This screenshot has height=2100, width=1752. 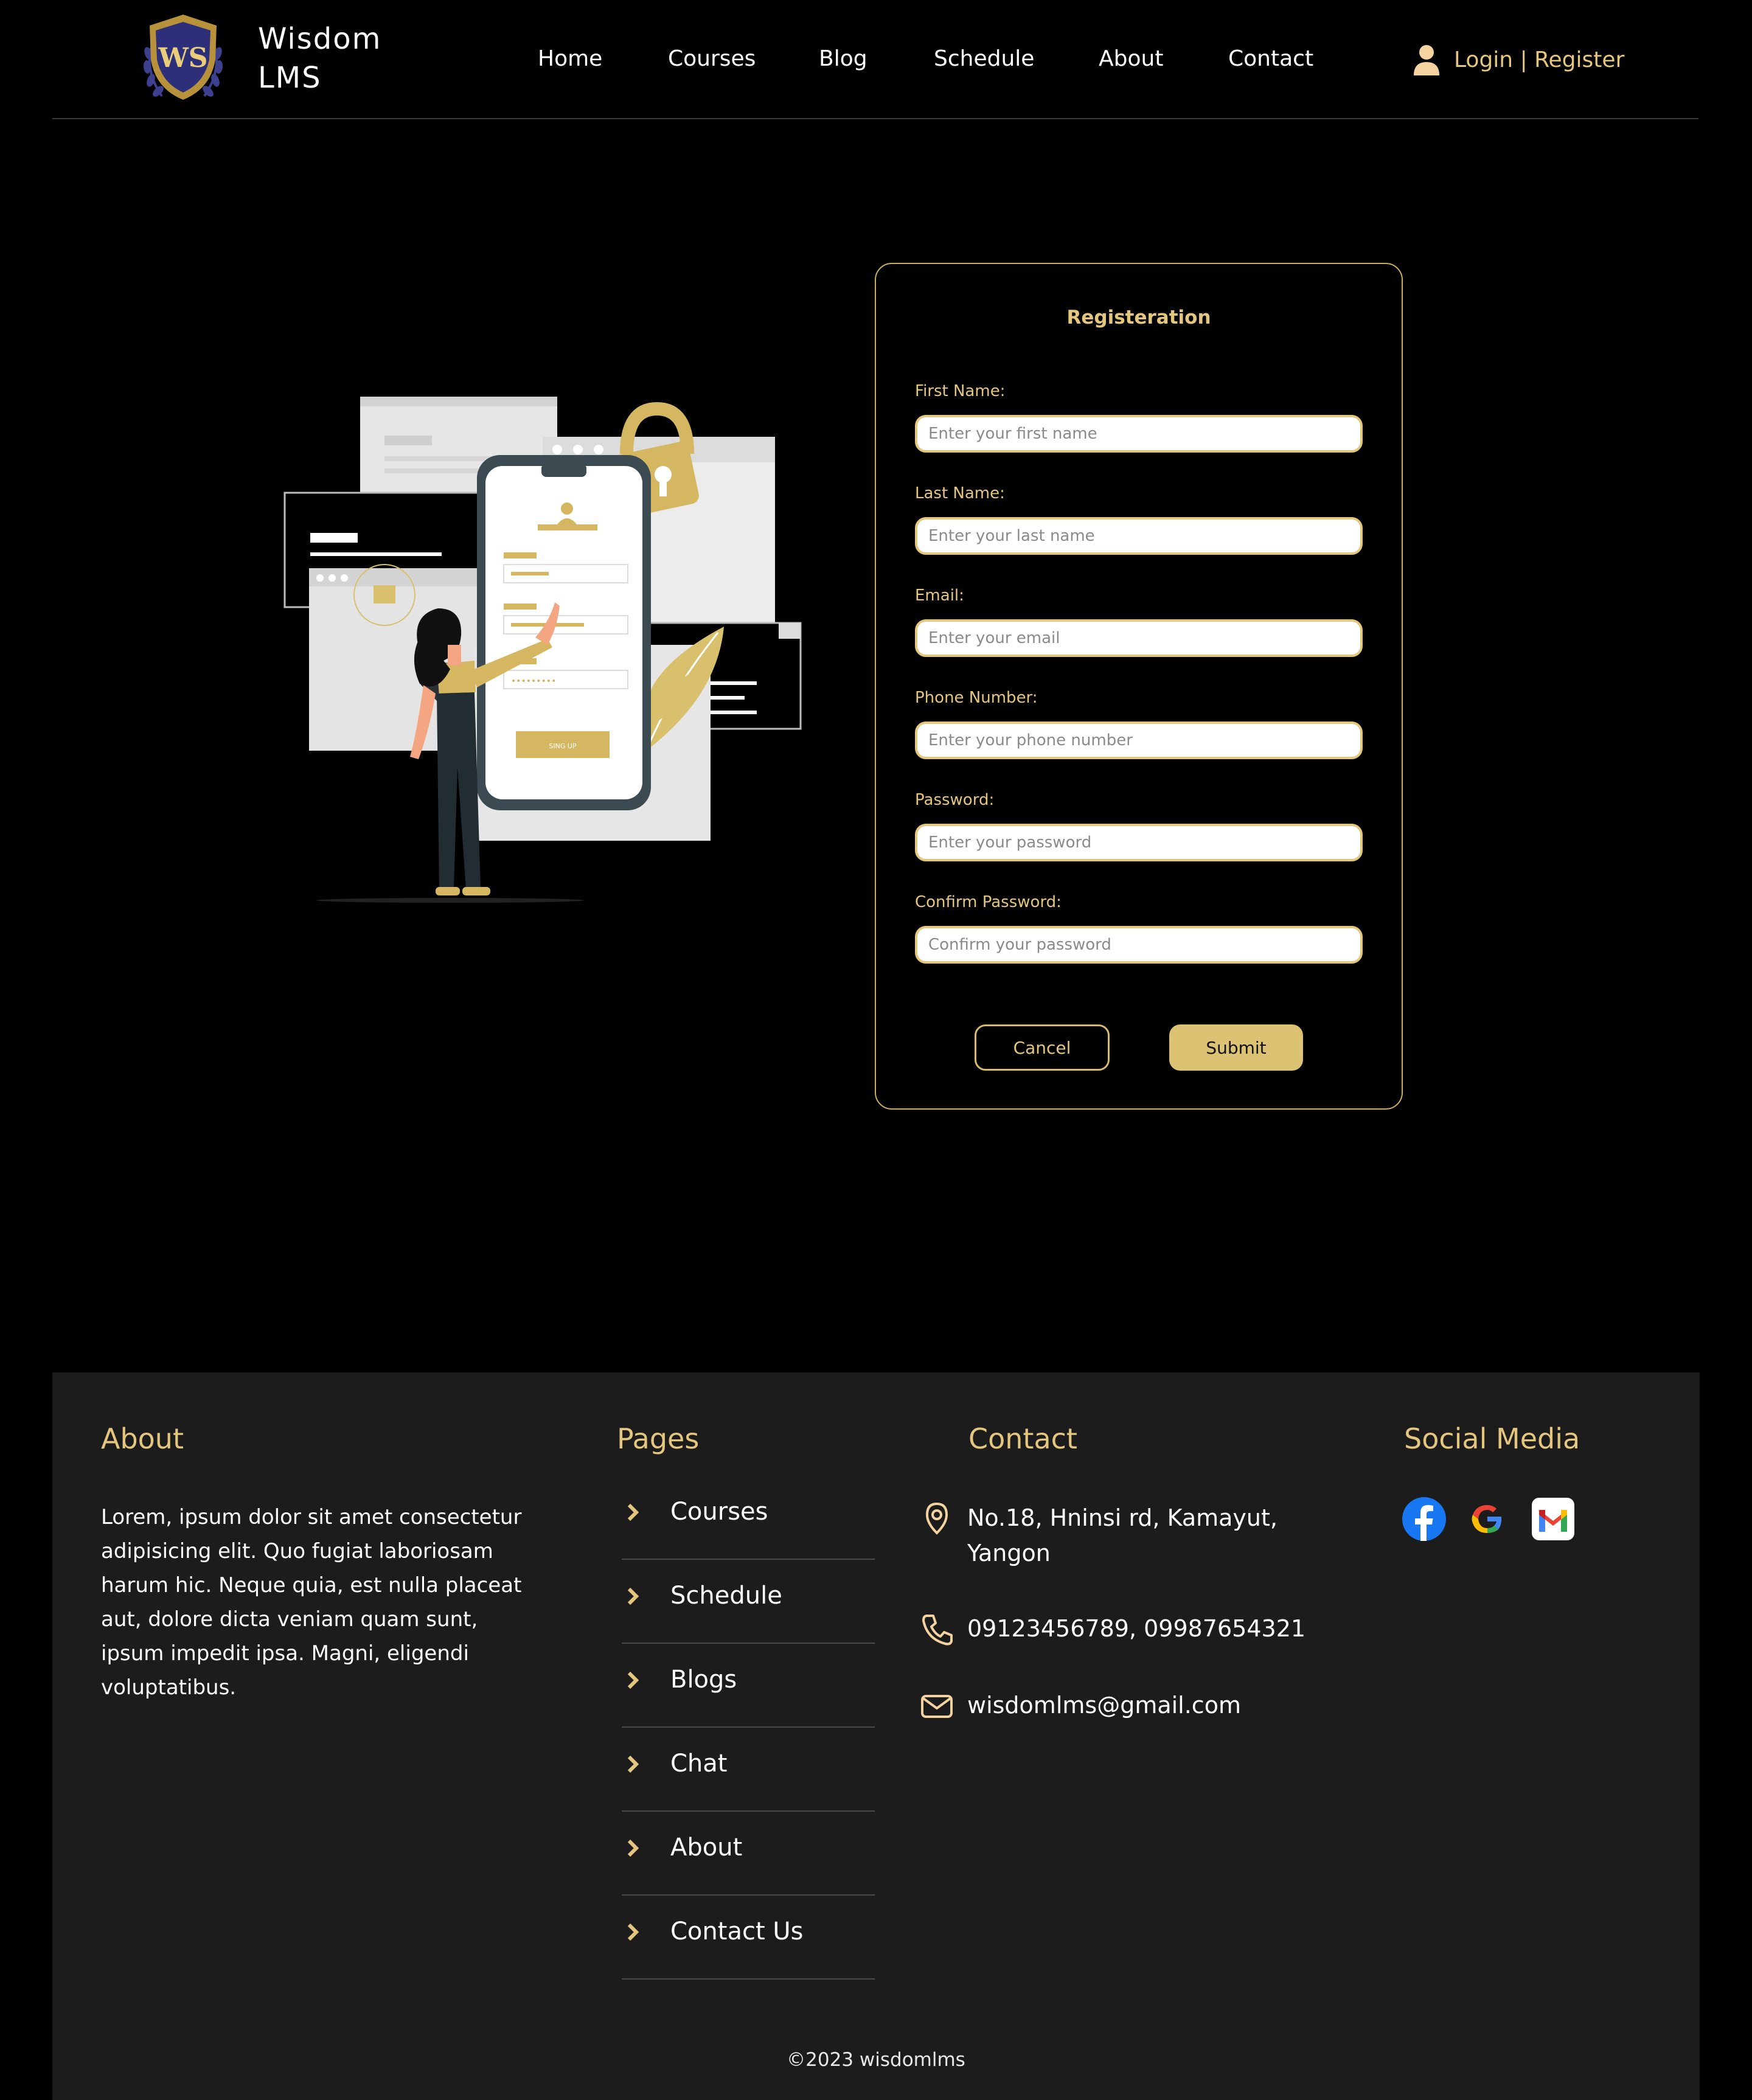 What do you see at coordinates (1424, 1519) in the screenshot?
I see `facebook-icon` at bounding box center [1424, 1519].